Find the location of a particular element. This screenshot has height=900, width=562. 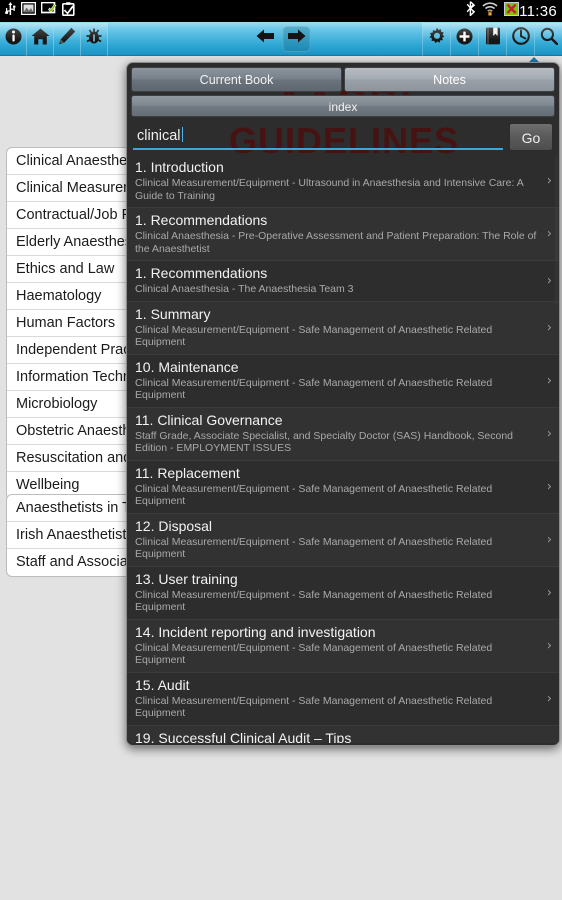

info-button is located at coordinates (13, 38).